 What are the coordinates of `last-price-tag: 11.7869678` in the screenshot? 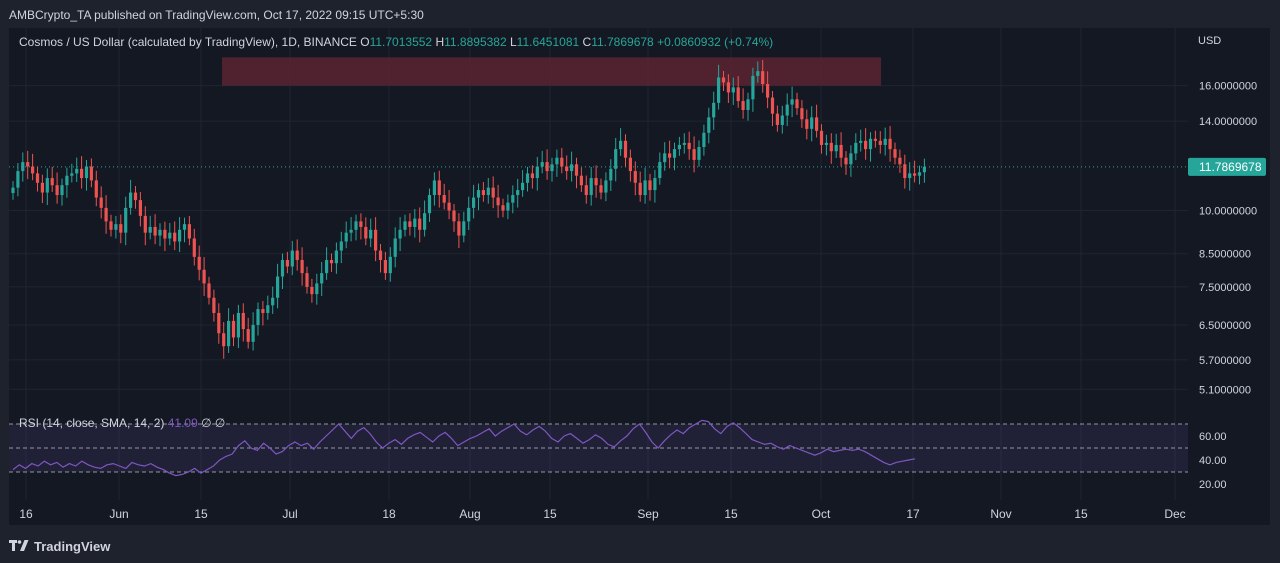 It's located at (1227, 166).